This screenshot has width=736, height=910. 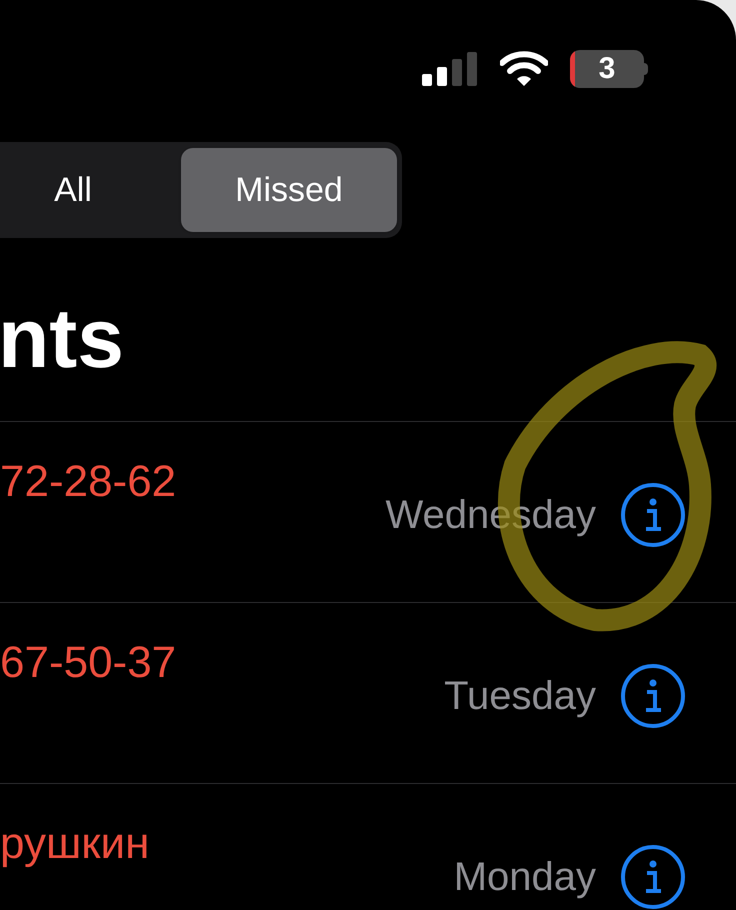 I want to click on wifi-icon, so click(x=524, y=69).